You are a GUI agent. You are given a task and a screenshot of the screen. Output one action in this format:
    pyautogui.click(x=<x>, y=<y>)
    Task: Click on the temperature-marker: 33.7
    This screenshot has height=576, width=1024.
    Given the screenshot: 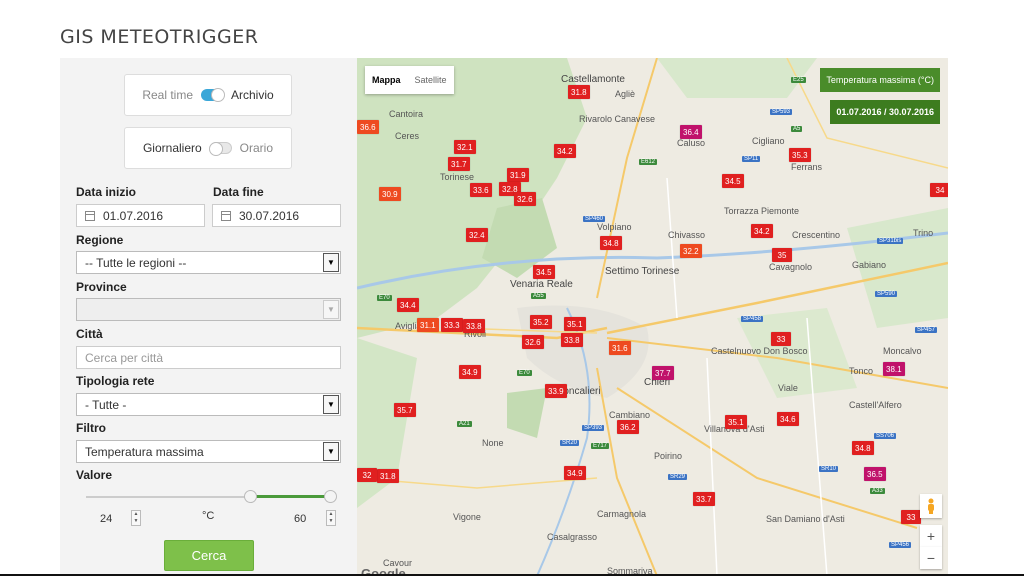 What is the action you would take?
    pyautogui.click(x=704, y=499)
    